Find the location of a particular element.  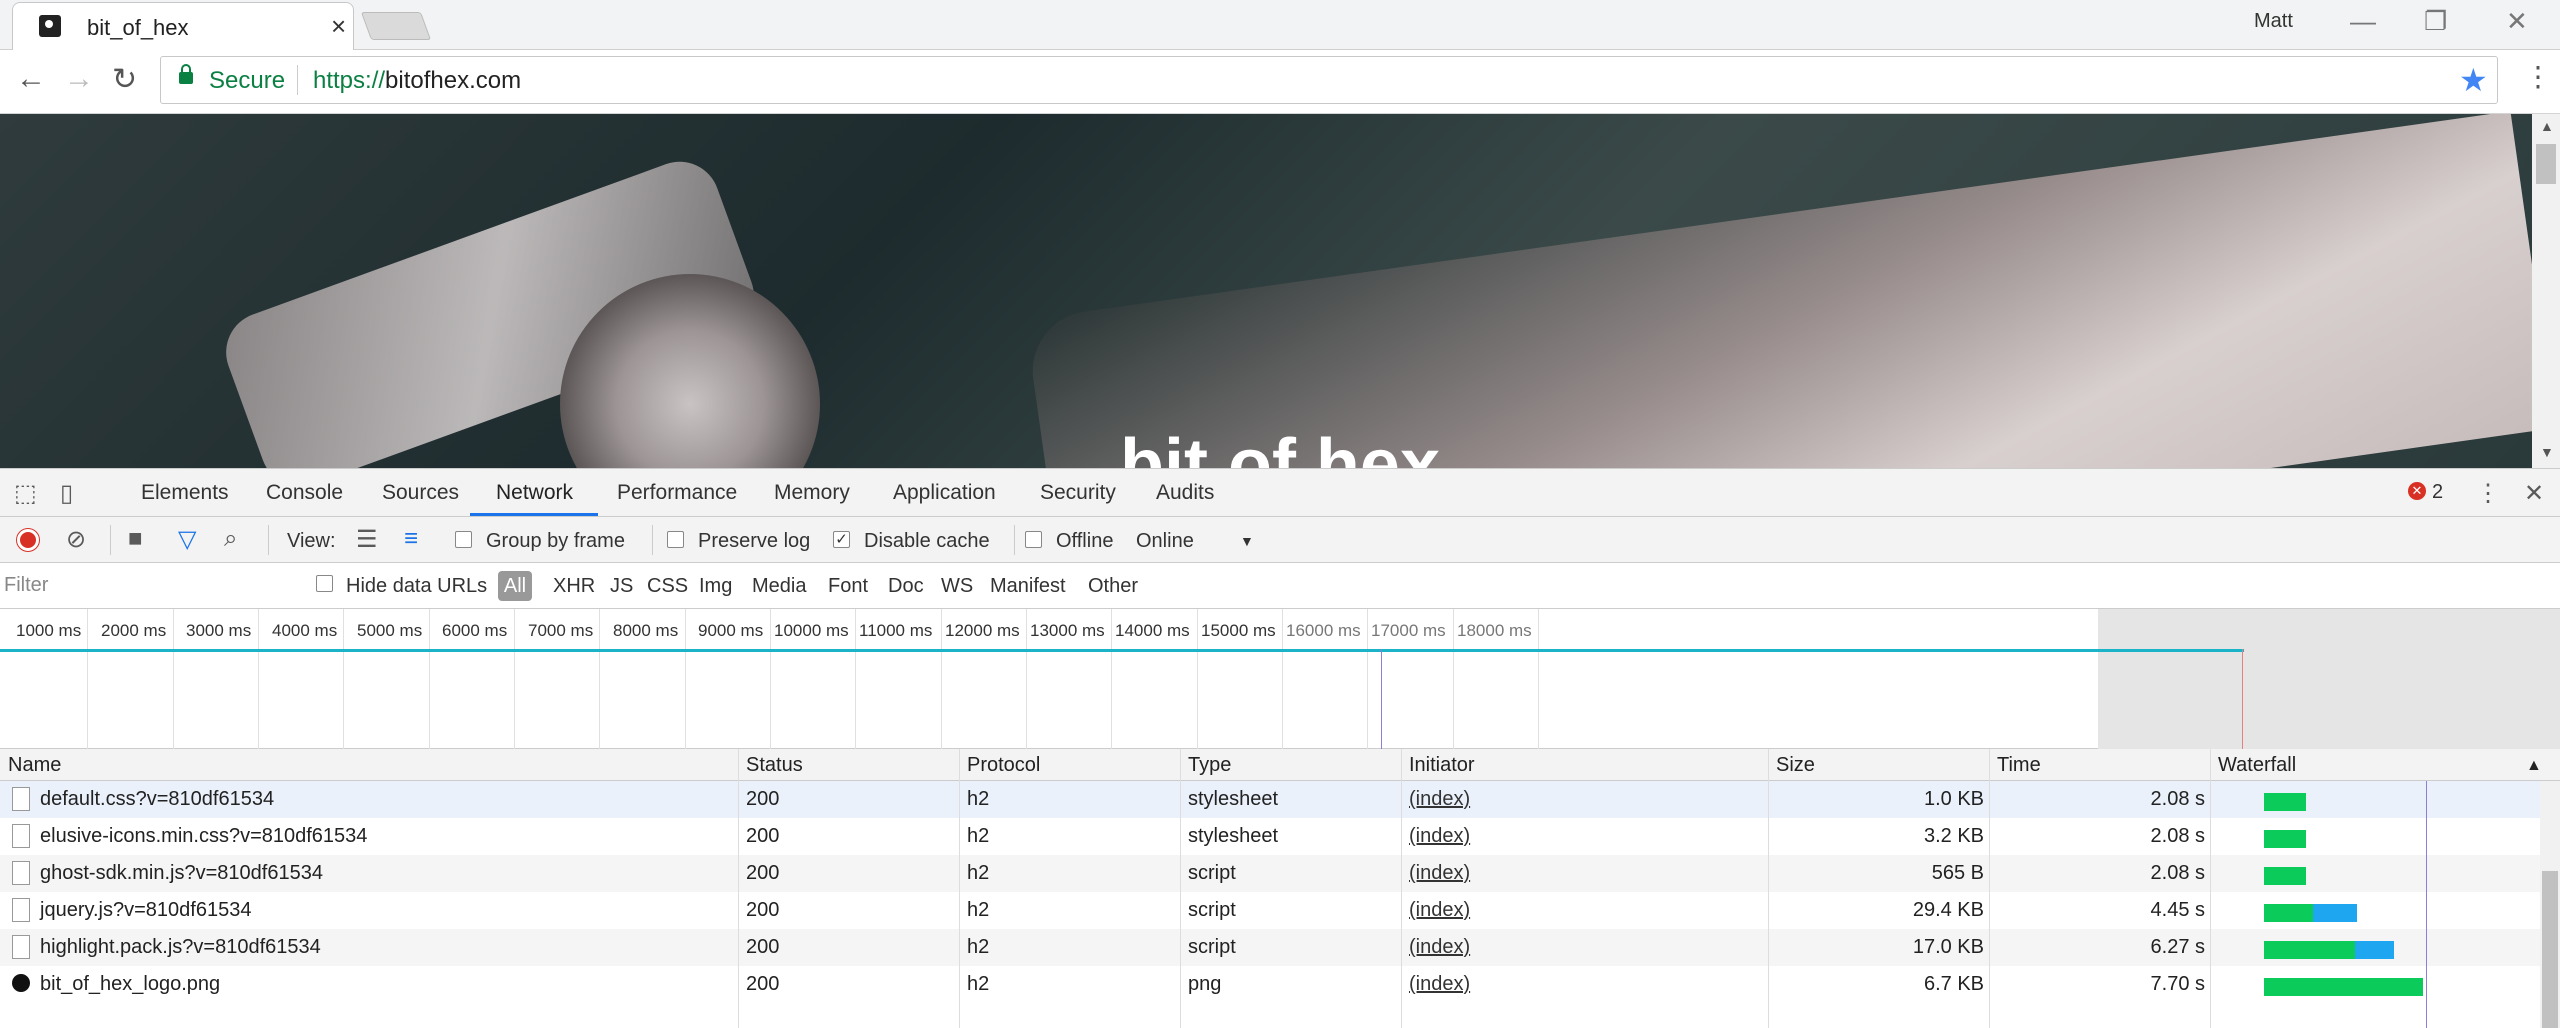

record-icon is located at coordinates (28, 540).